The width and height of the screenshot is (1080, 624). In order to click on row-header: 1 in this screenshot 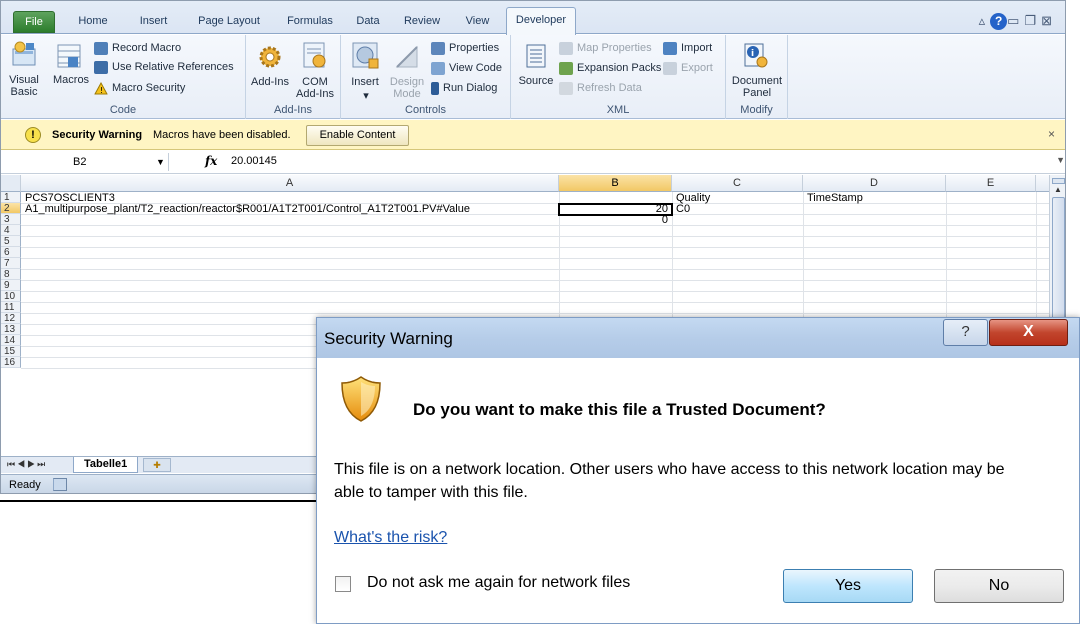, I will do `click(11, 197)`.